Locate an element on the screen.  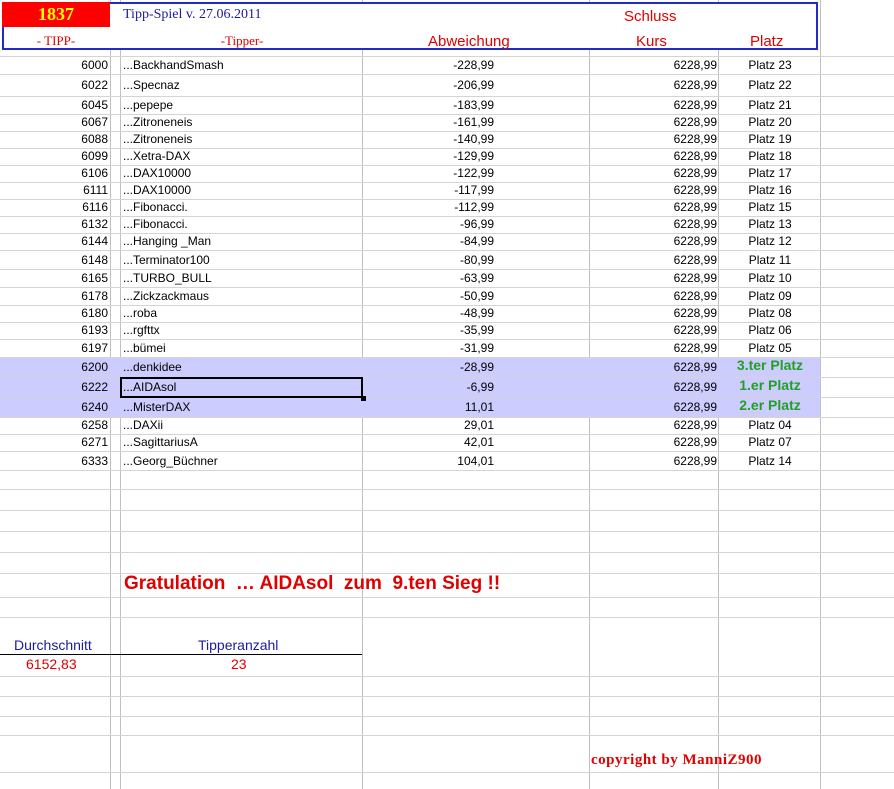
platz-cell: Platz 12 is located at coordinates (770, 241).